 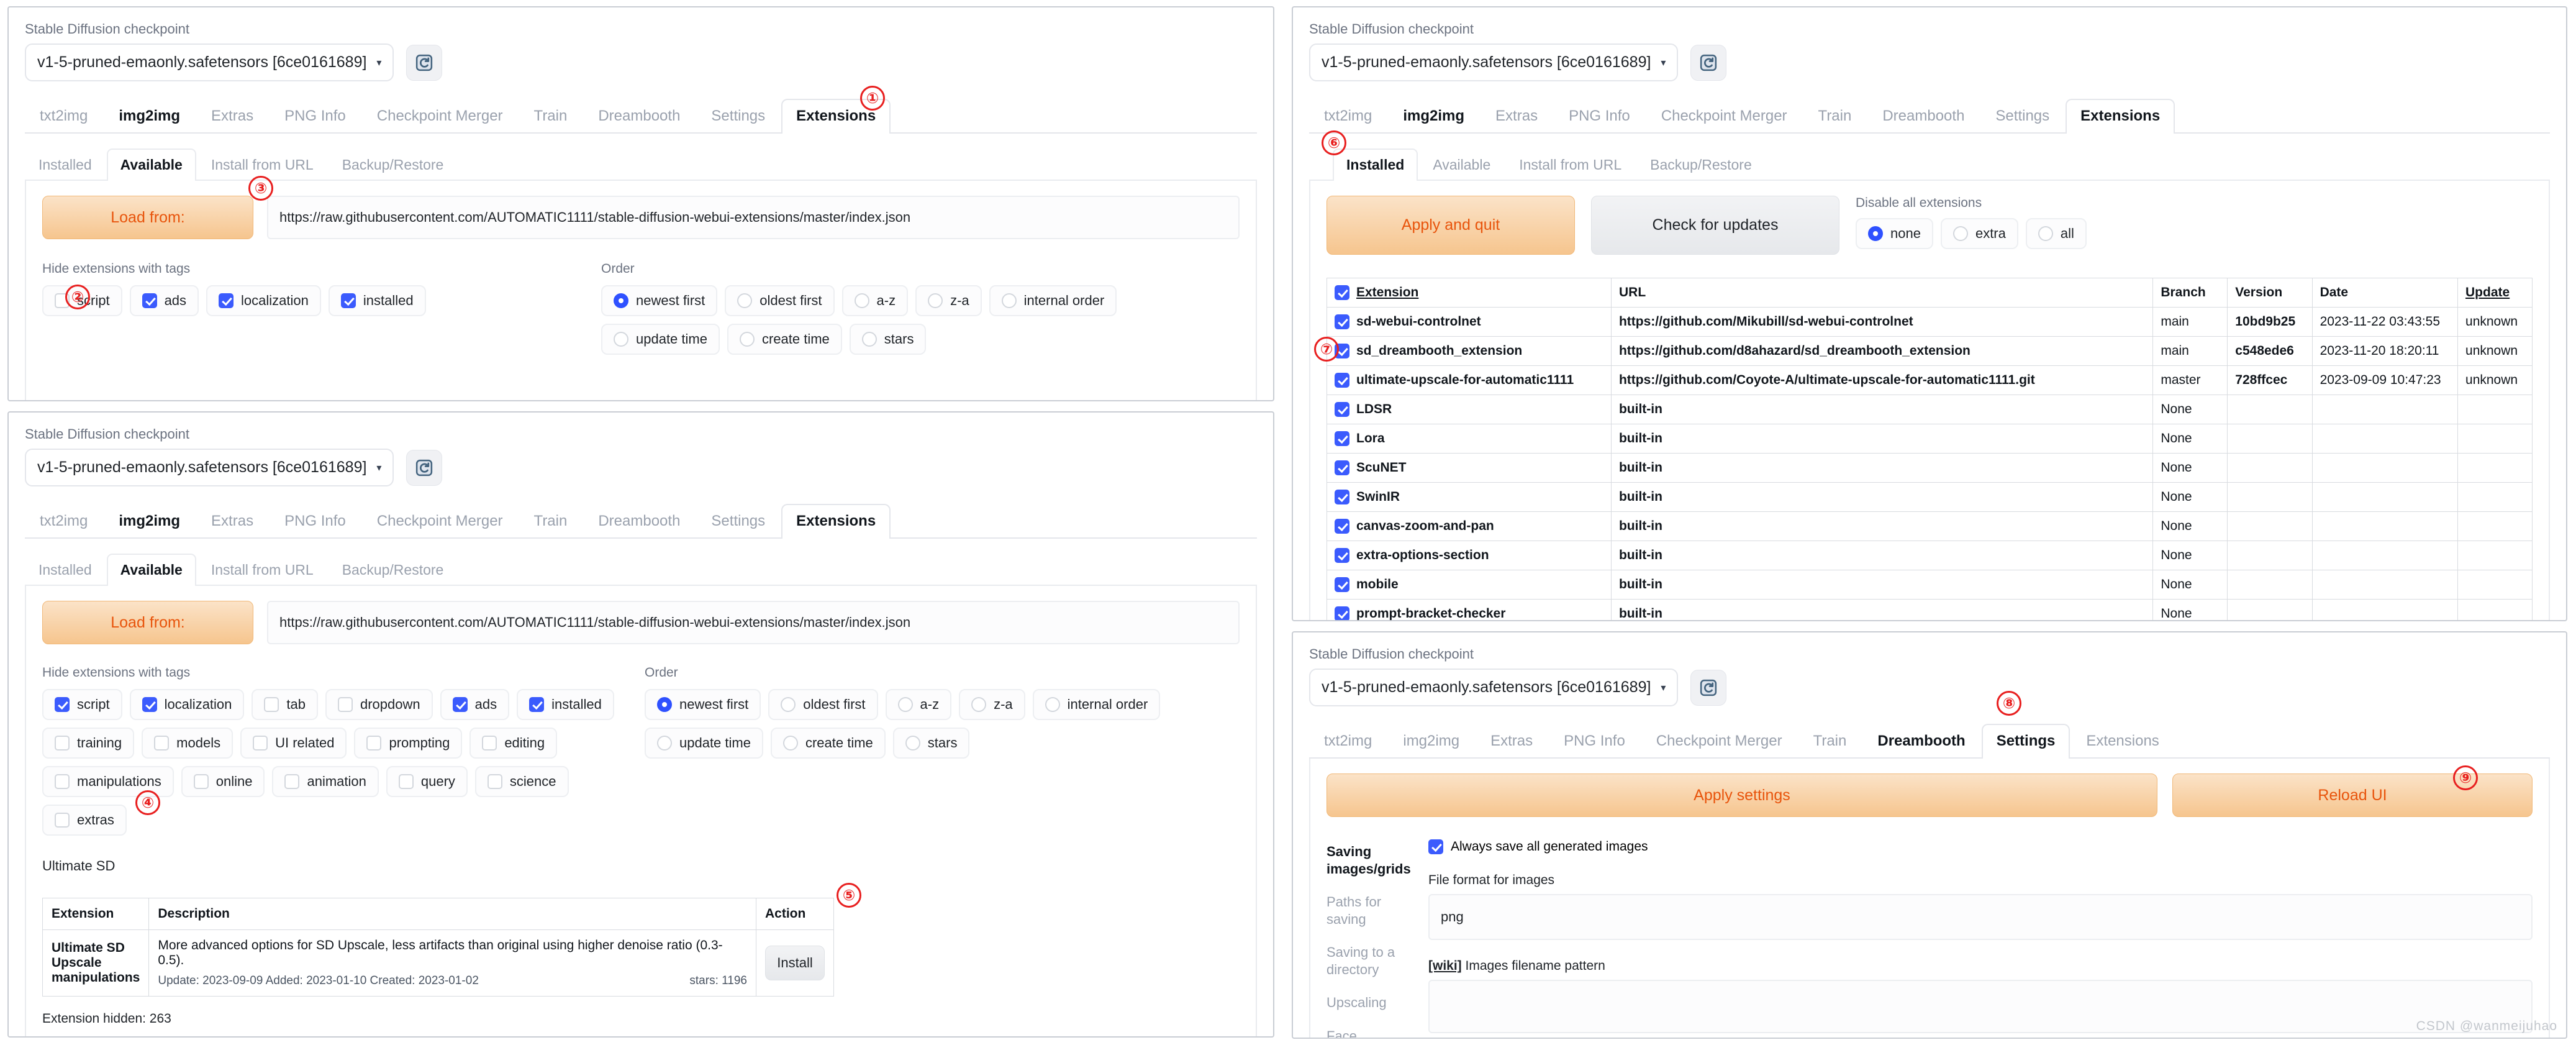 I want to click on tag-checkbox-animation: animation, so click(x=325, y=781).